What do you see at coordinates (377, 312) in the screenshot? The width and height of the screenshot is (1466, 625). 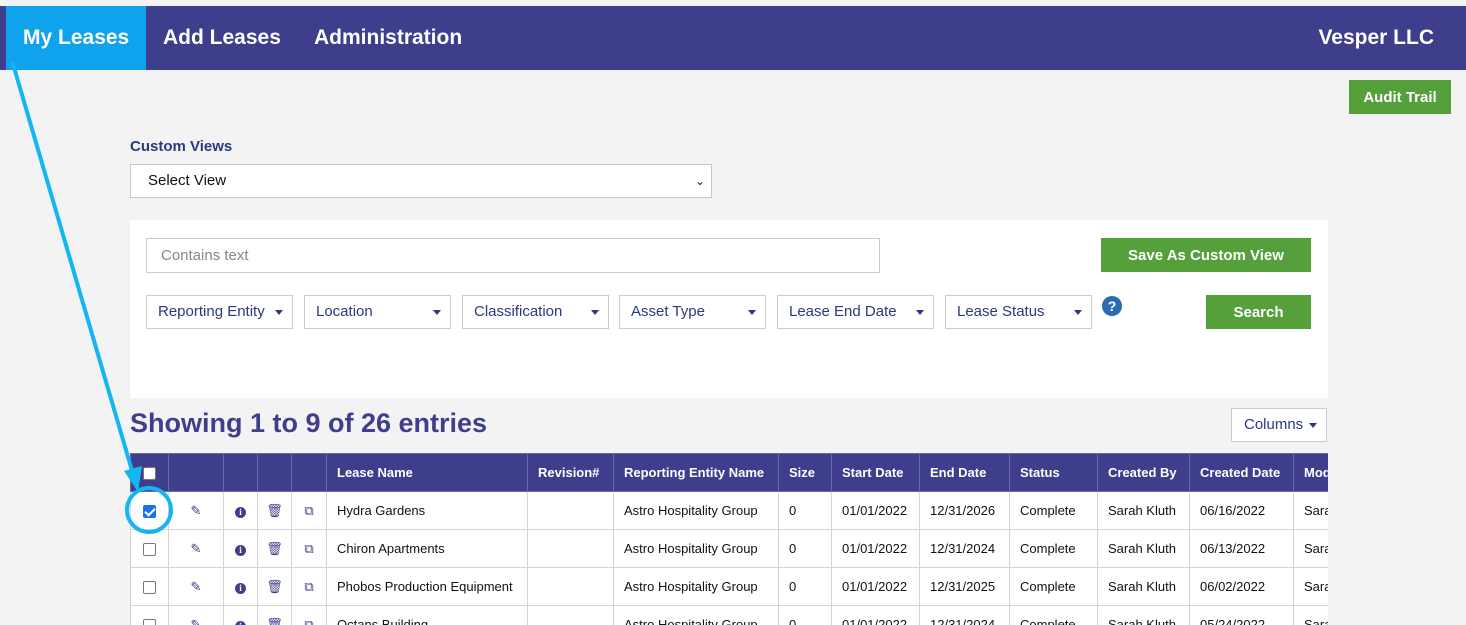 I see `filter-location: Location` at bounding box center [377, 312].